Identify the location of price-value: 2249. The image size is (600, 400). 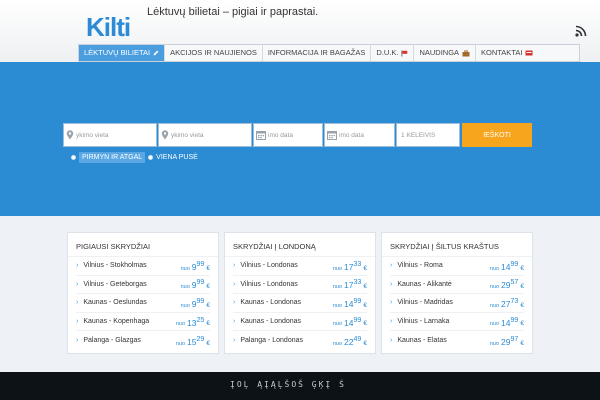
(352, 341).